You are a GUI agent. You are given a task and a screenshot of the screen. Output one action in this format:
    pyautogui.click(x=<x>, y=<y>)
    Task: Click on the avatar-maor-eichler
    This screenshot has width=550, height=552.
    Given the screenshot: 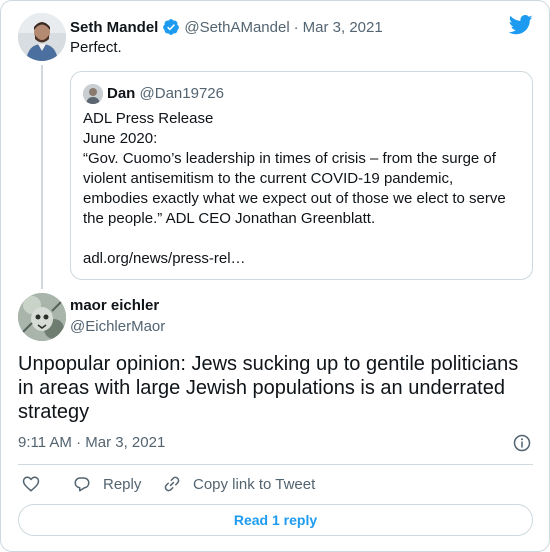 What is the action you would take?
    pyautogui.click(x=42, y=317)
    